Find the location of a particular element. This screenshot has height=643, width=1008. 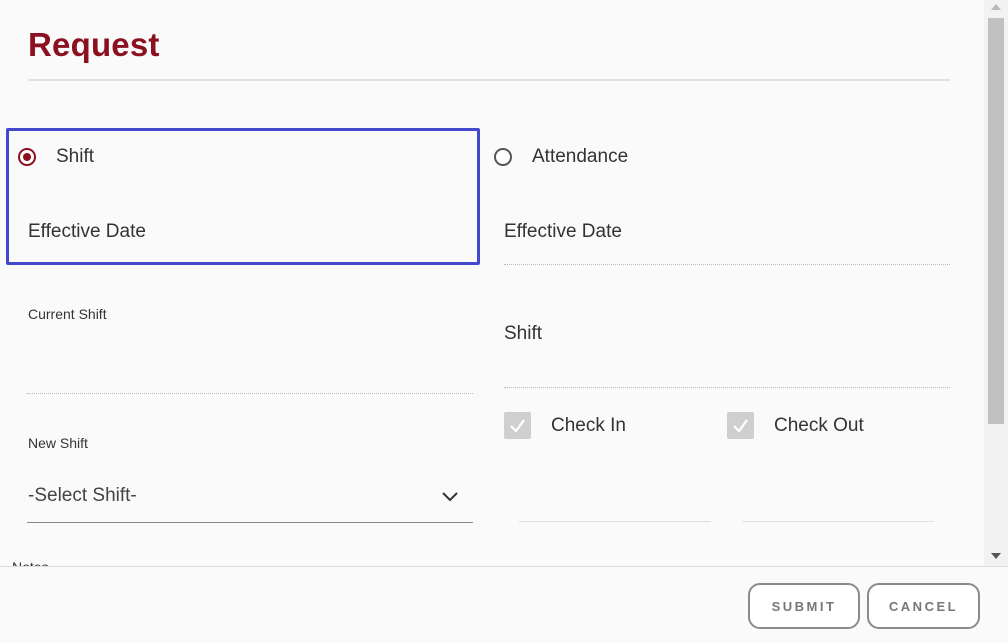

scroll-up-arrow-icon is located at coordinates (996, 7).